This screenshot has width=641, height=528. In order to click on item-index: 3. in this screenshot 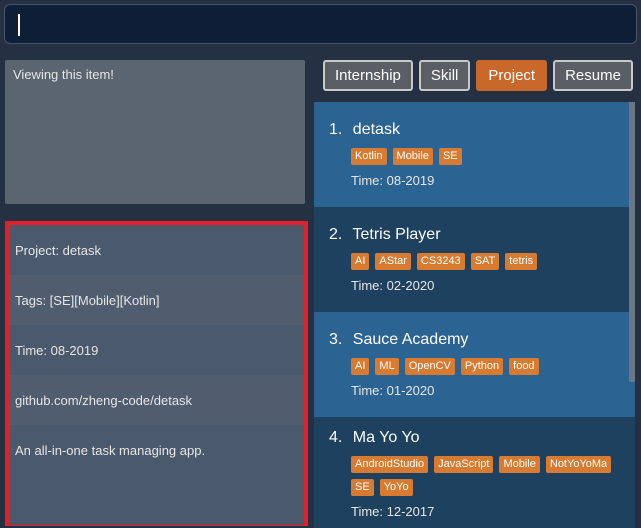, I will do `click(336, 339)`.